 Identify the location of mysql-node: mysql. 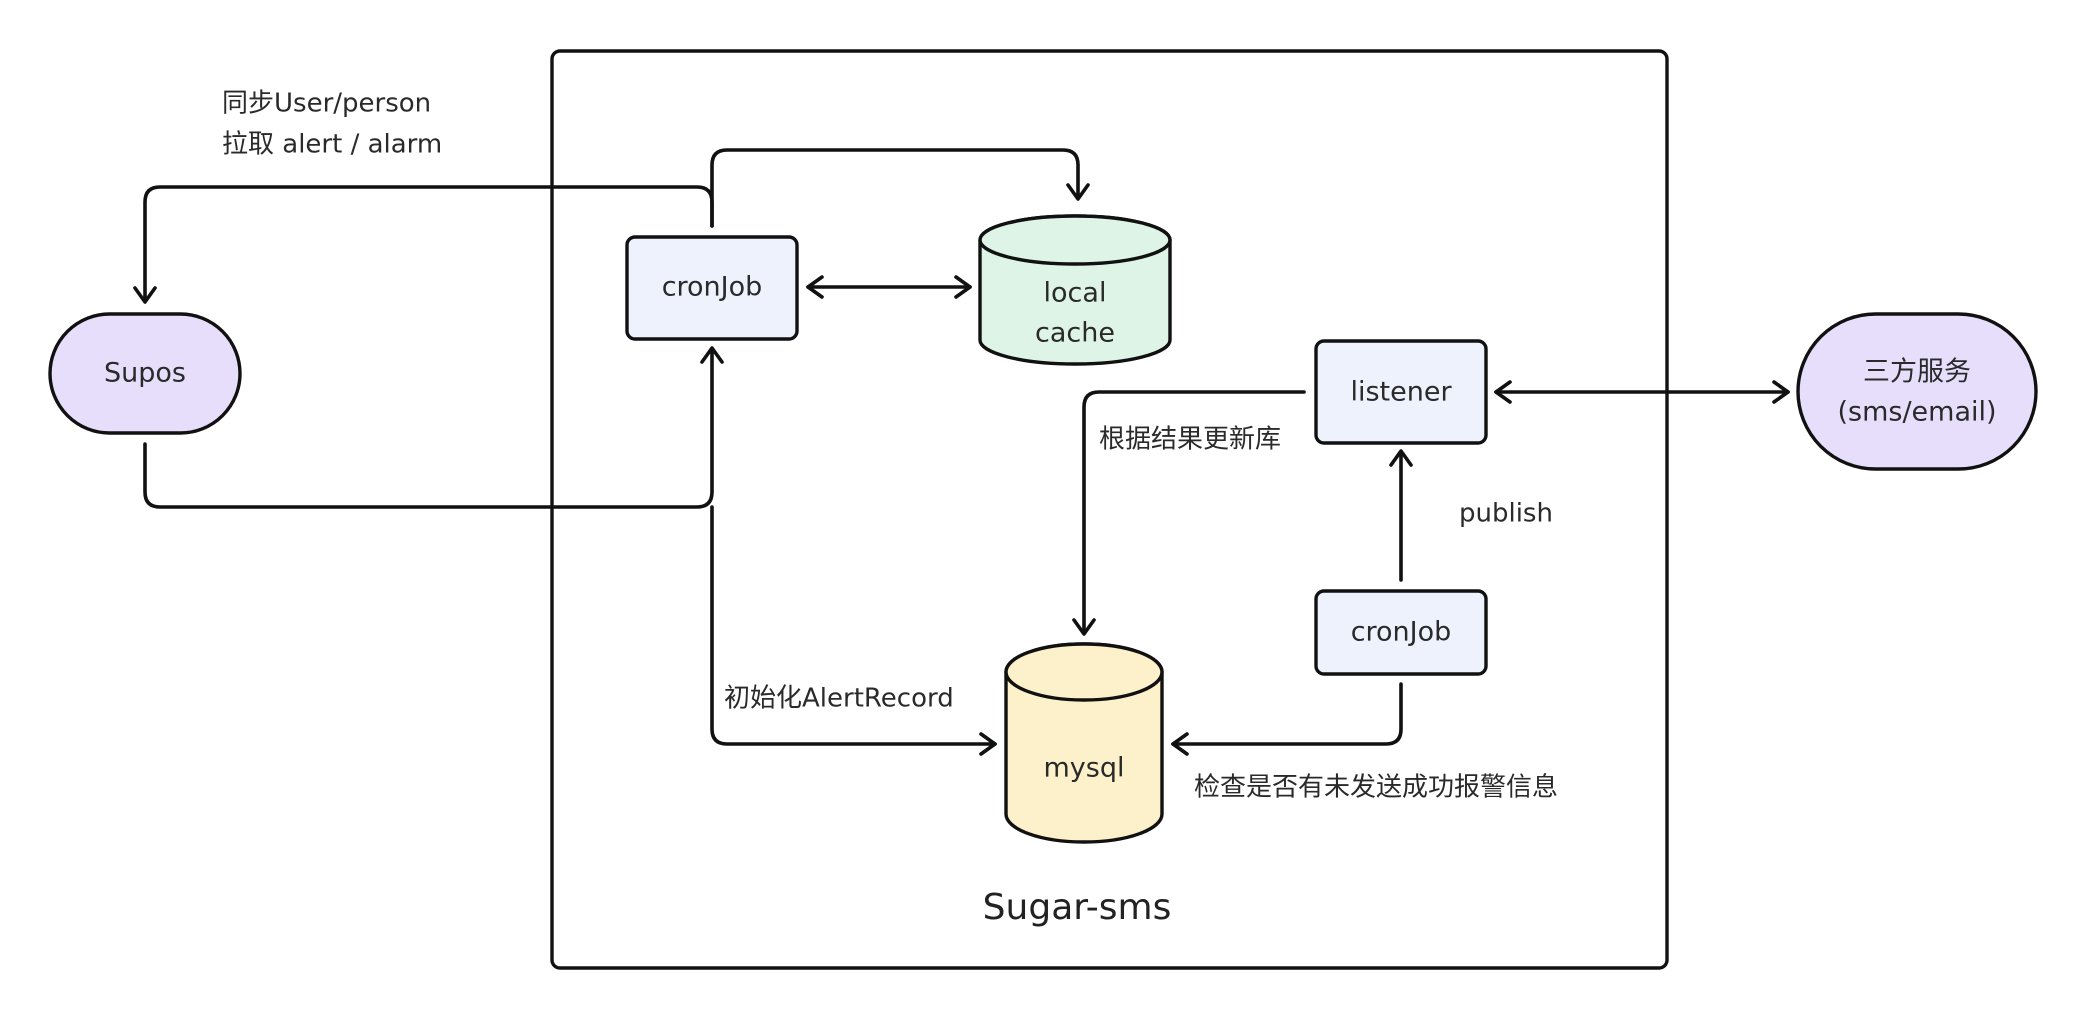
(1084, 743).